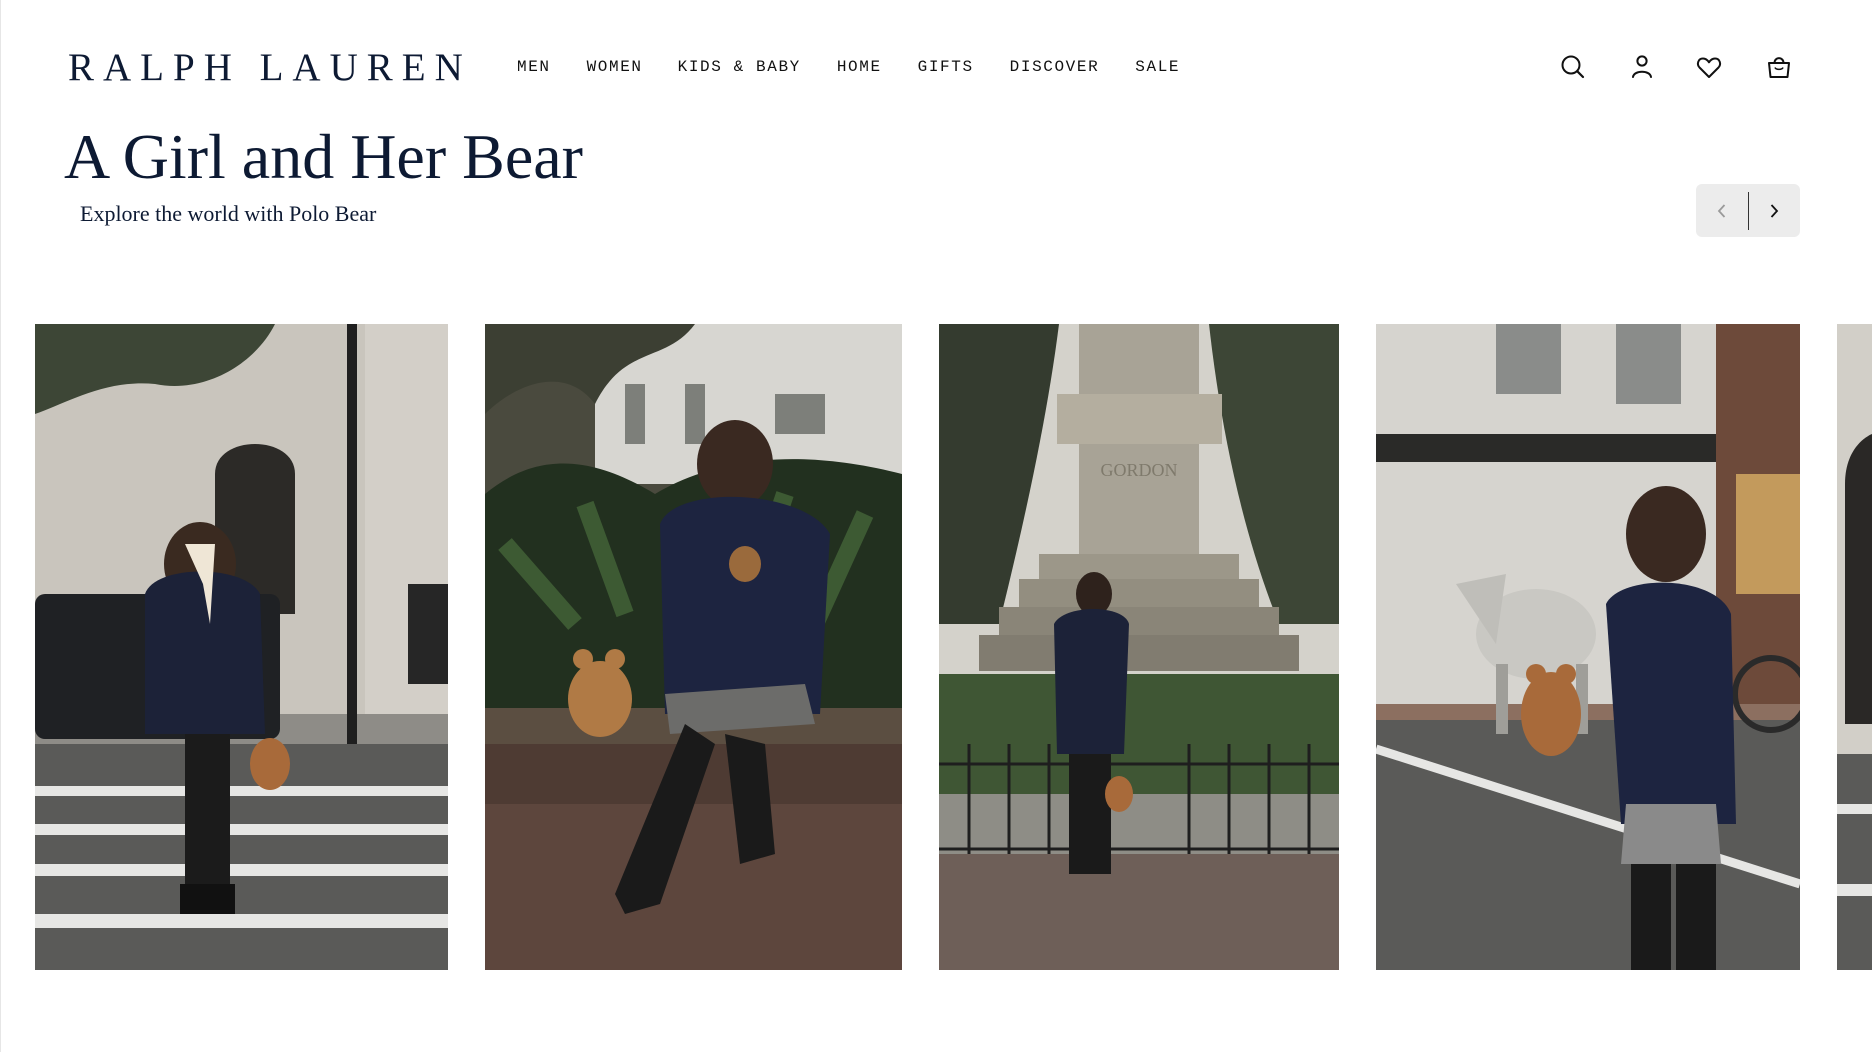 This screenshot has width=1872, height=1052. I want to click on slide-image-monument: GORDON, so click(1139, 647).